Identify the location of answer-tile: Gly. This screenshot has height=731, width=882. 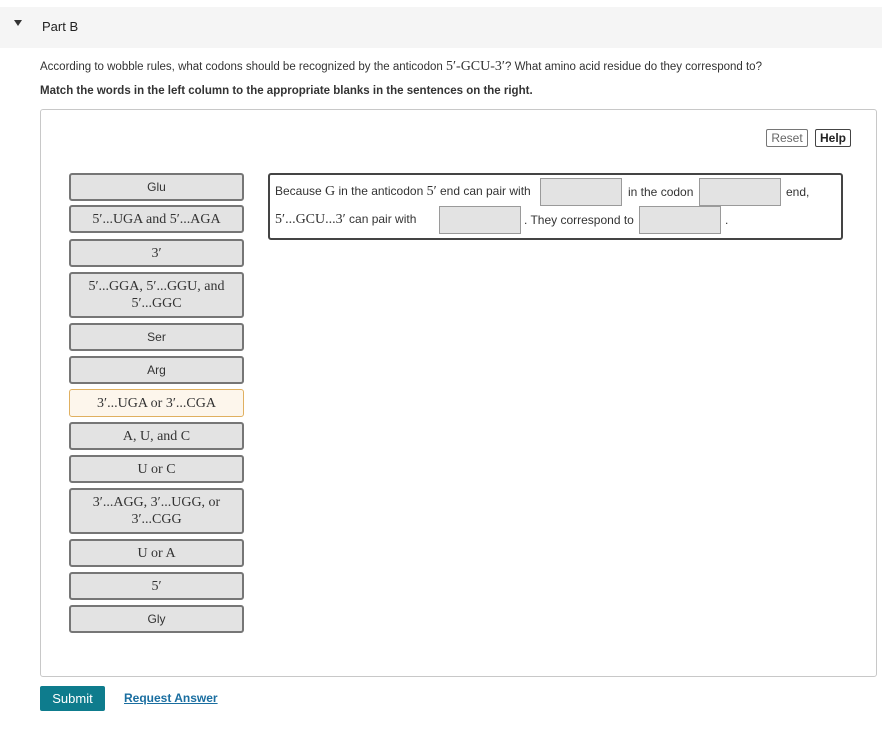
(156, 619).